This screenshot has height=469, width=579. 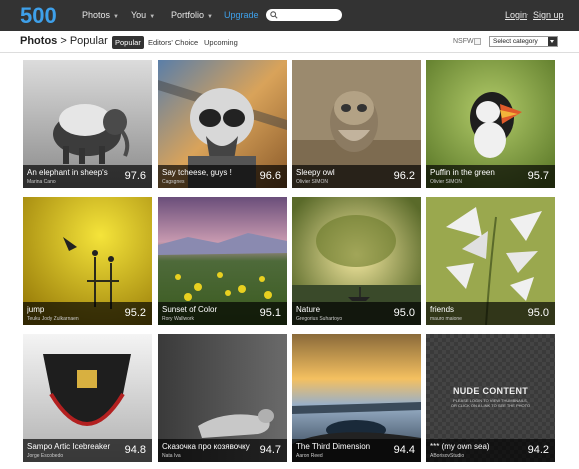 I want to click on nav-photos-label: Photos, so click(x=96, y=15).